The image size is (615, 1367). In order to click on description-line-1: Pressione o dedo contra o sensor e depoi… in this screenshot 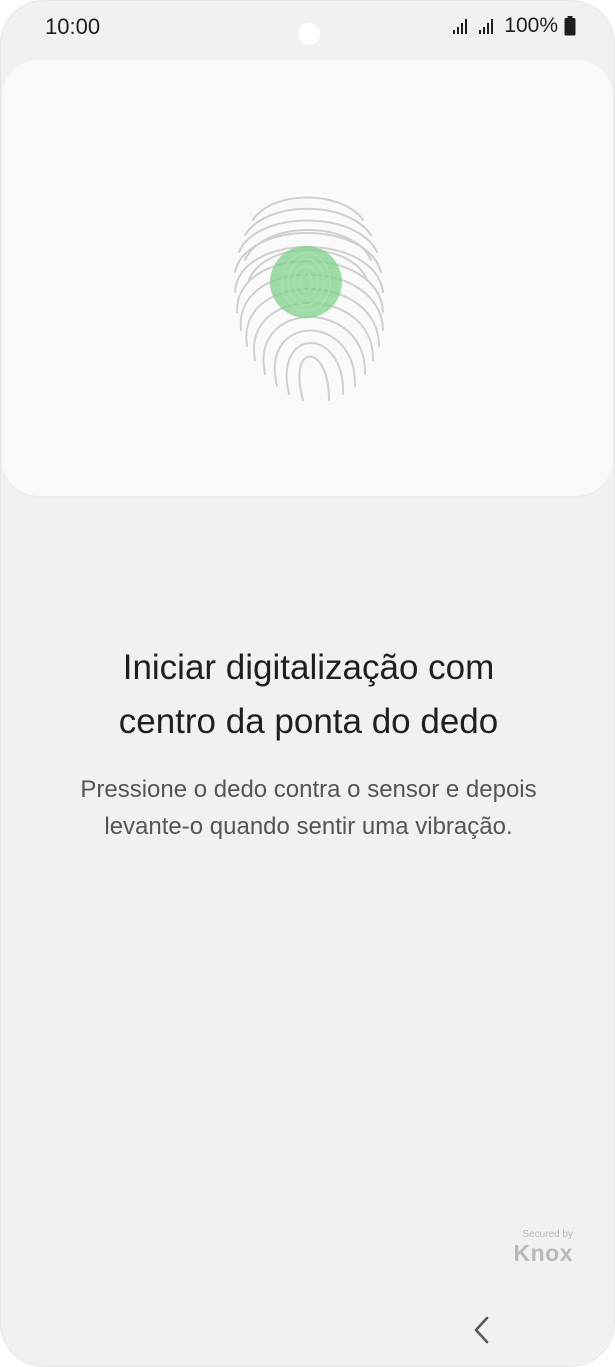, I will do `click(308, 789)`.